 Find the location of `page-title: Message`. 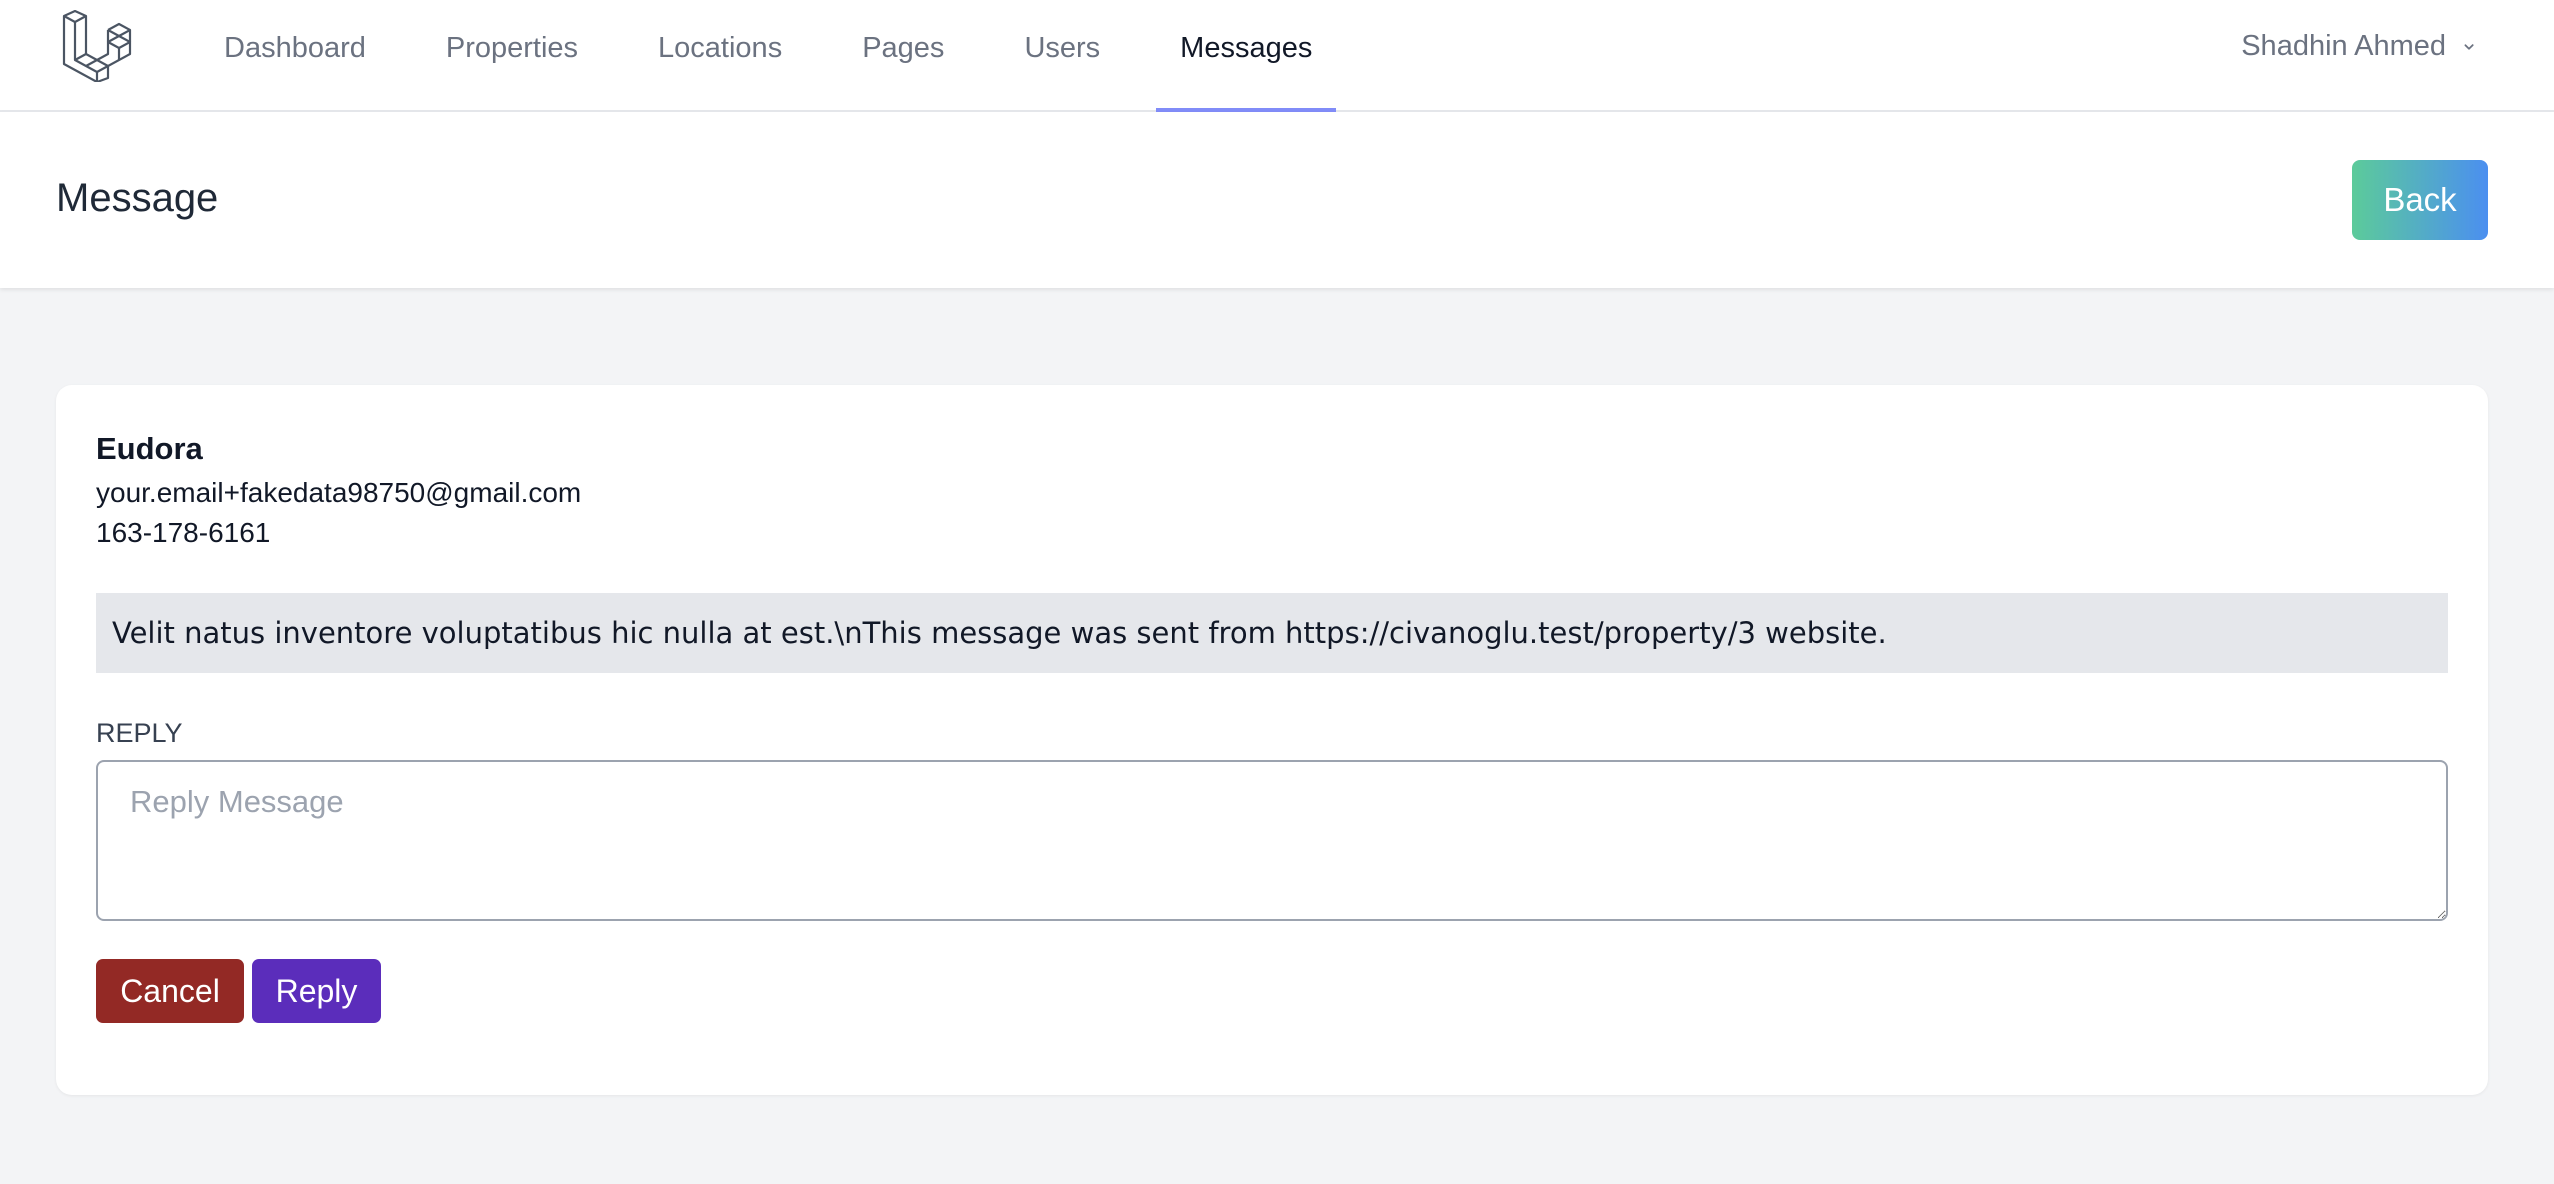

page-title: Message is located at coordinates (137, 198).